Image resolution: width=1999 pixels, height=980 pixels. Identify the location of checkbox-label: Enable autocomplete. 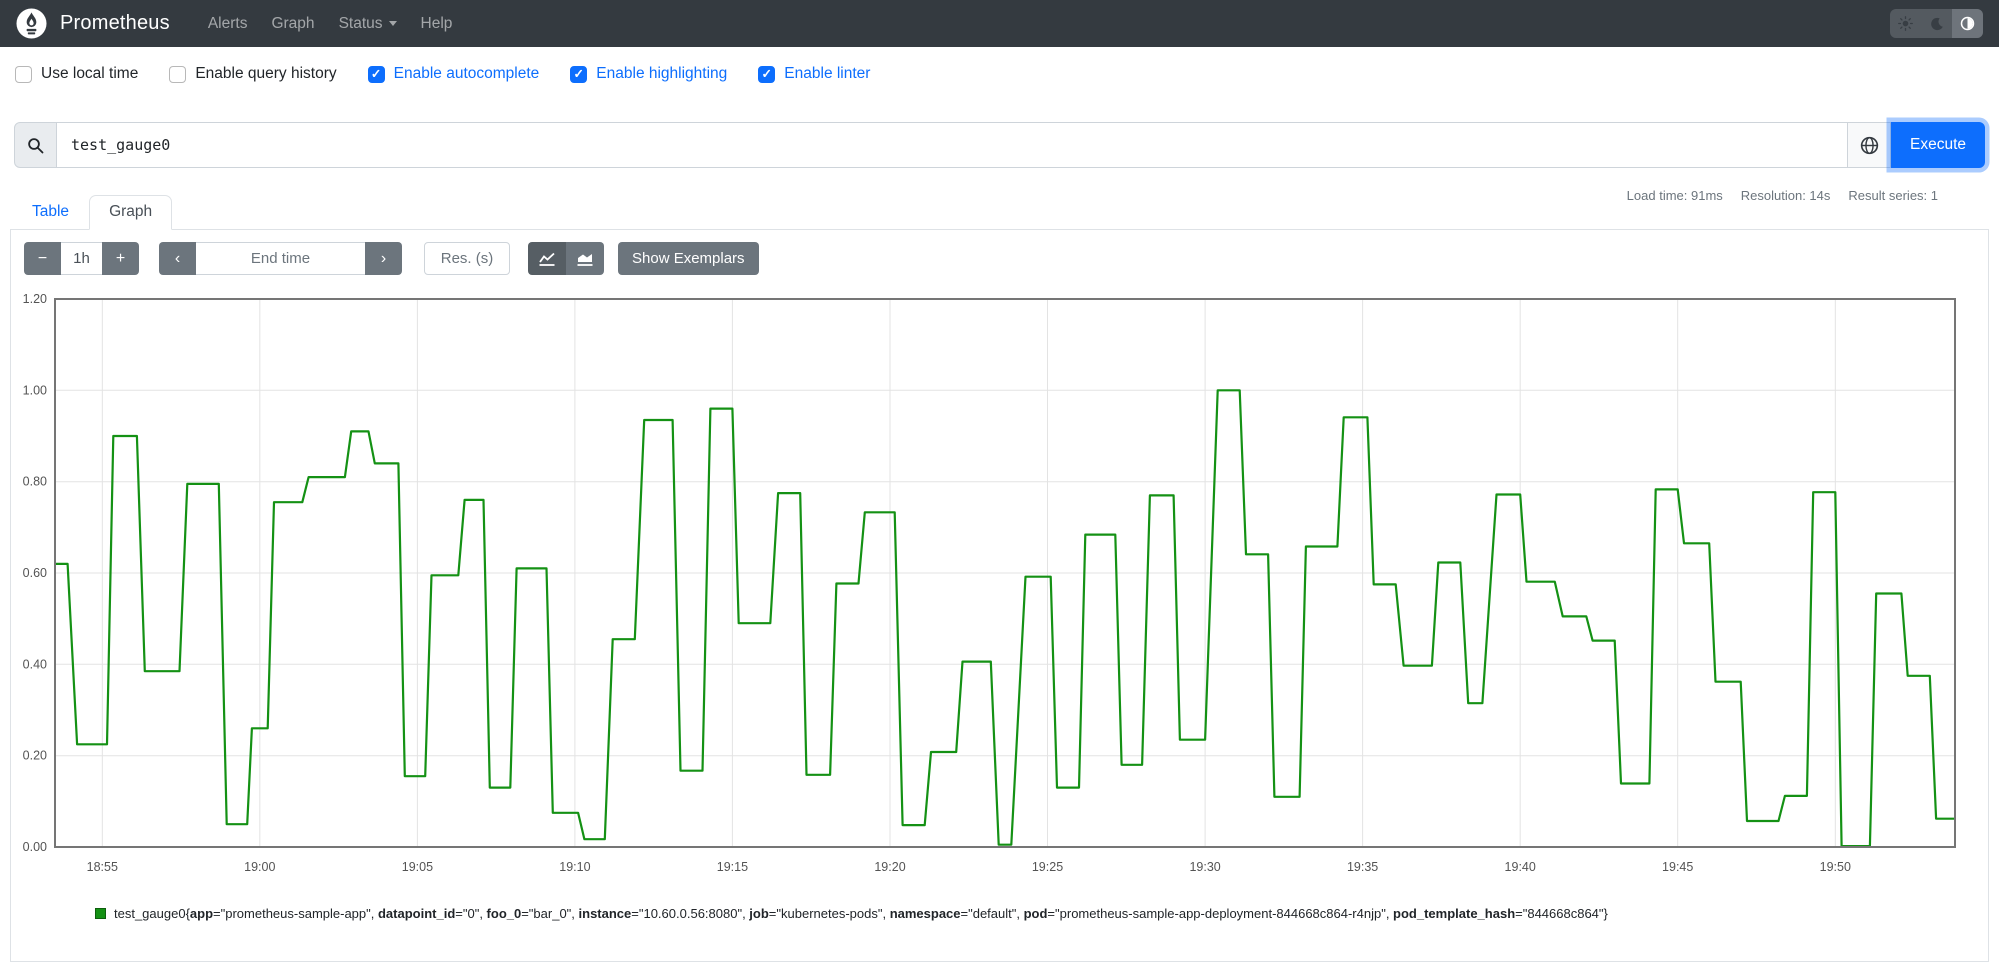
(467, 74).